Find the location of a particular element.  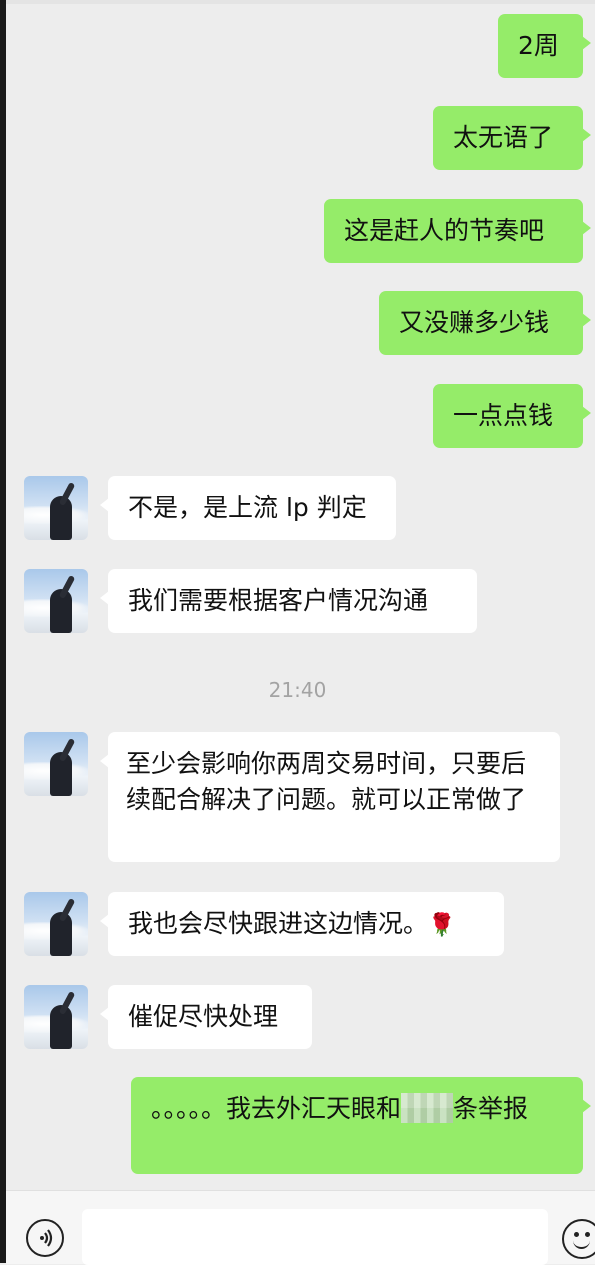

message-bubble-outgoing: 。。。。。我去外汇天眼和 条举报 is located at coordinates (361, 1125).